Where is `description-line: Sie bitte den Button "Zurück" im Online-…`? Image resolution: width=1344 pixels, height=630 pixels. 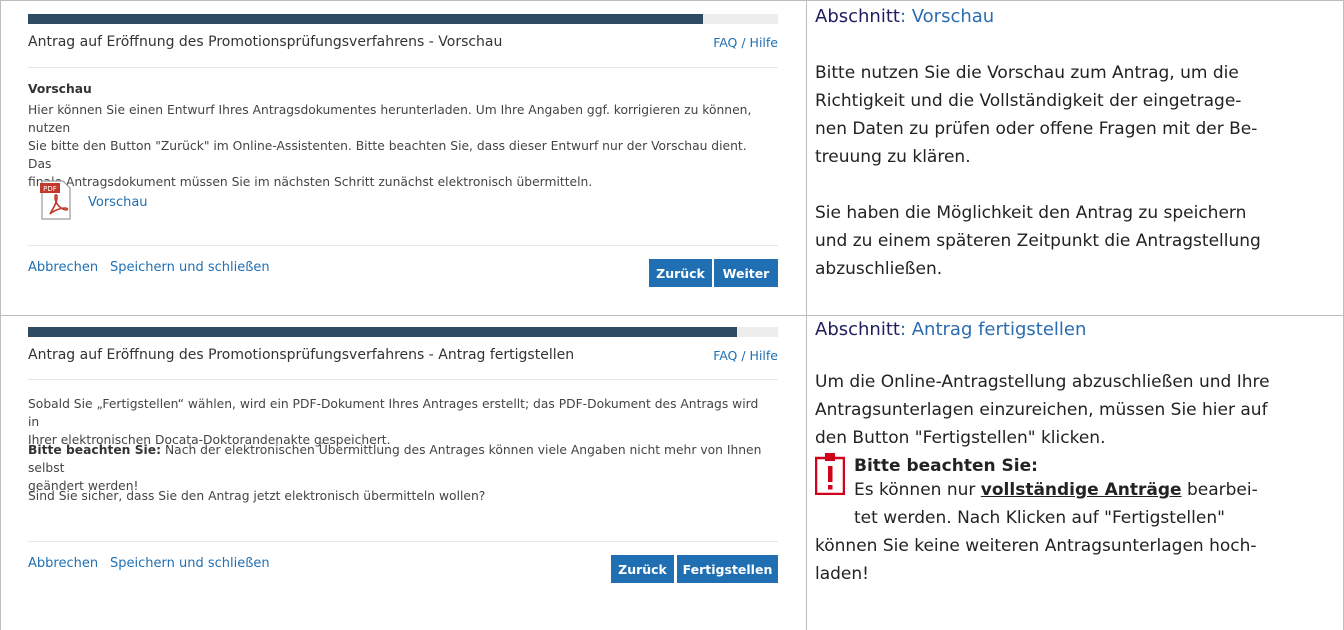 description-line: Sie bitte den Button "Zurück" im Online-… is located at coordinates (387, 155).